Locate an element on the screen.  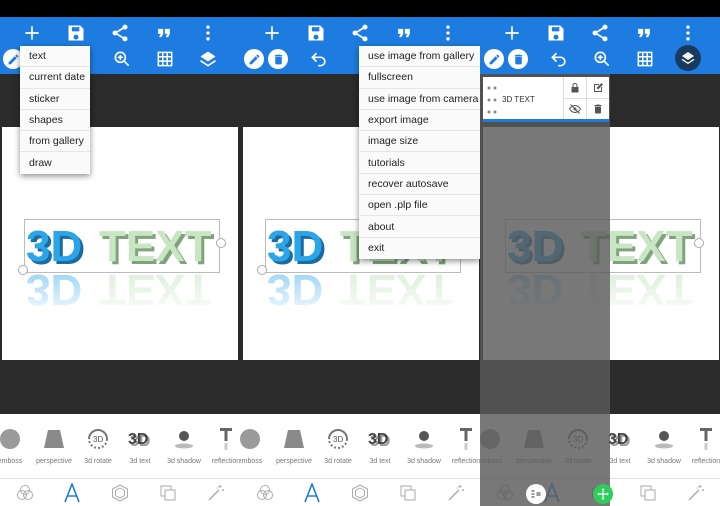
list-equal-icon is located at coordinates (536, 494).